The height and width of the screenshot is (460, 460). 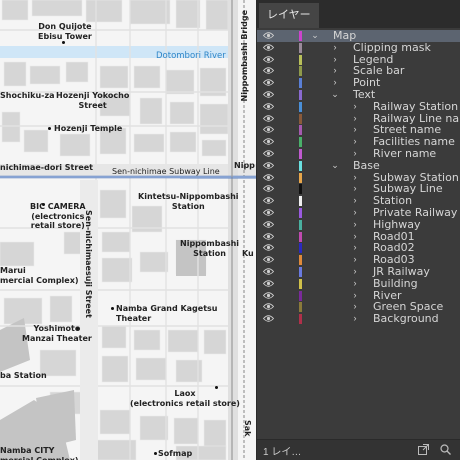 I want to click on layer-label: Text, so click(x=364, y=94).